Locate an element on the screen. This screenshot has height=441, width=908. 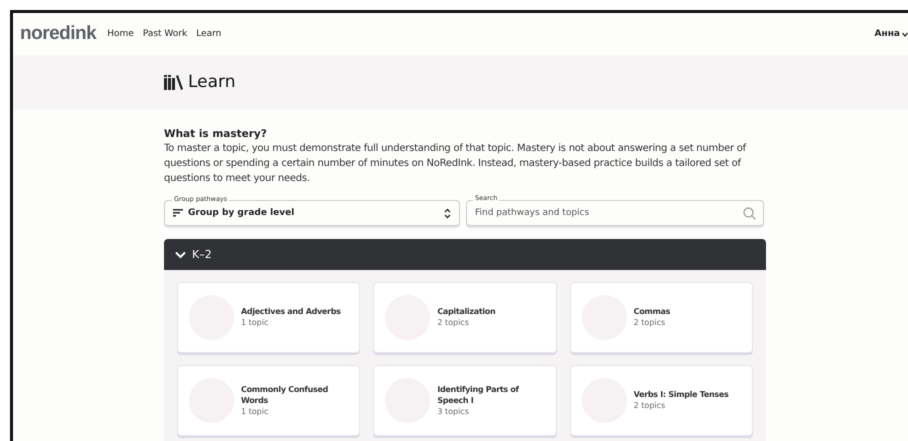
topic-card: Identifying Parts of Speech I 3 topics is located at coordinates (465, 400).